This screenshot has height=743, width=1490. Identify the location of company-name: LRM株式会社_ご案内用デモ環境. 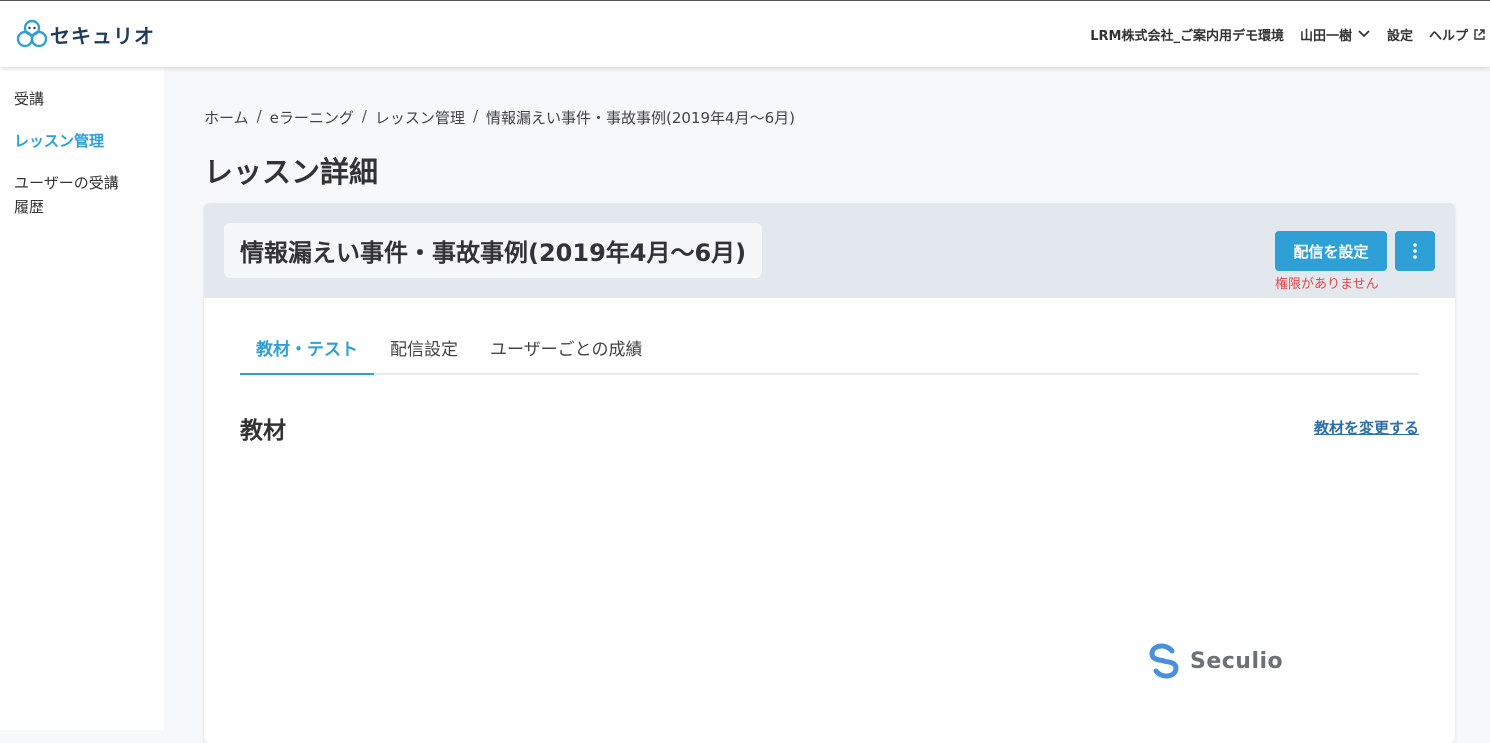
(1187, 36).